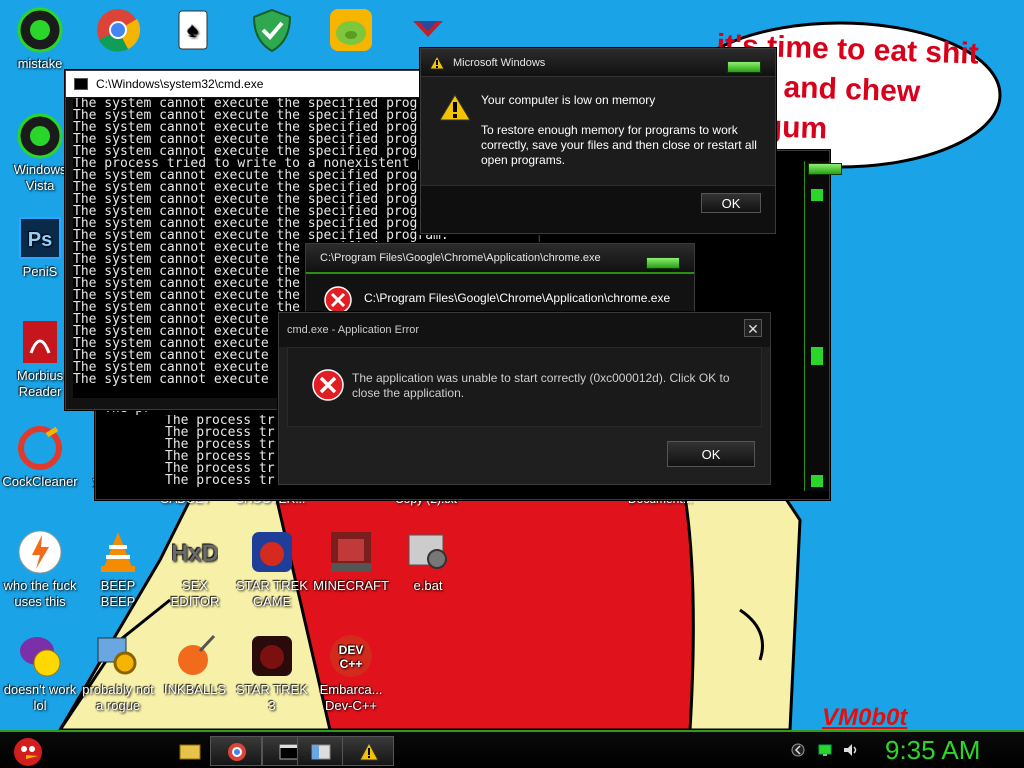  I want to click on icon-label: who the fuck uses this, so click(40, 593).